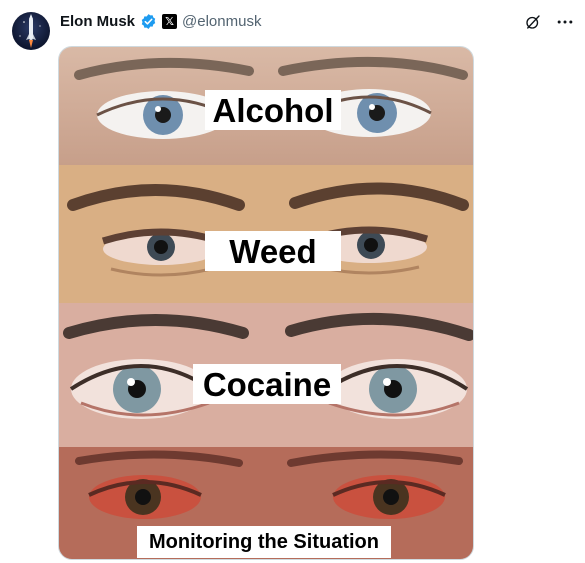 The height and width of the screenshot is (563, 585). I want to click on x-logo-icon: 𝕏, so click(170, 21).